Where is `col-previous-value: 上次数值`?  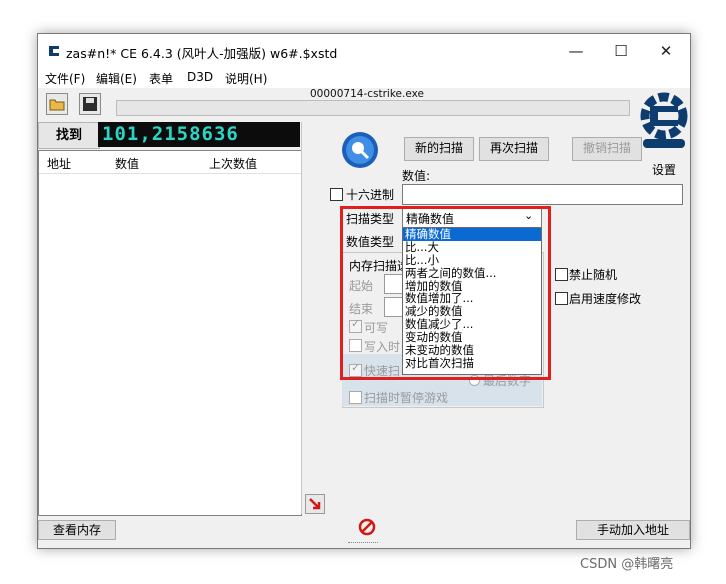
col-previous-value: 上次数值 is located at coordinates (233, 163).